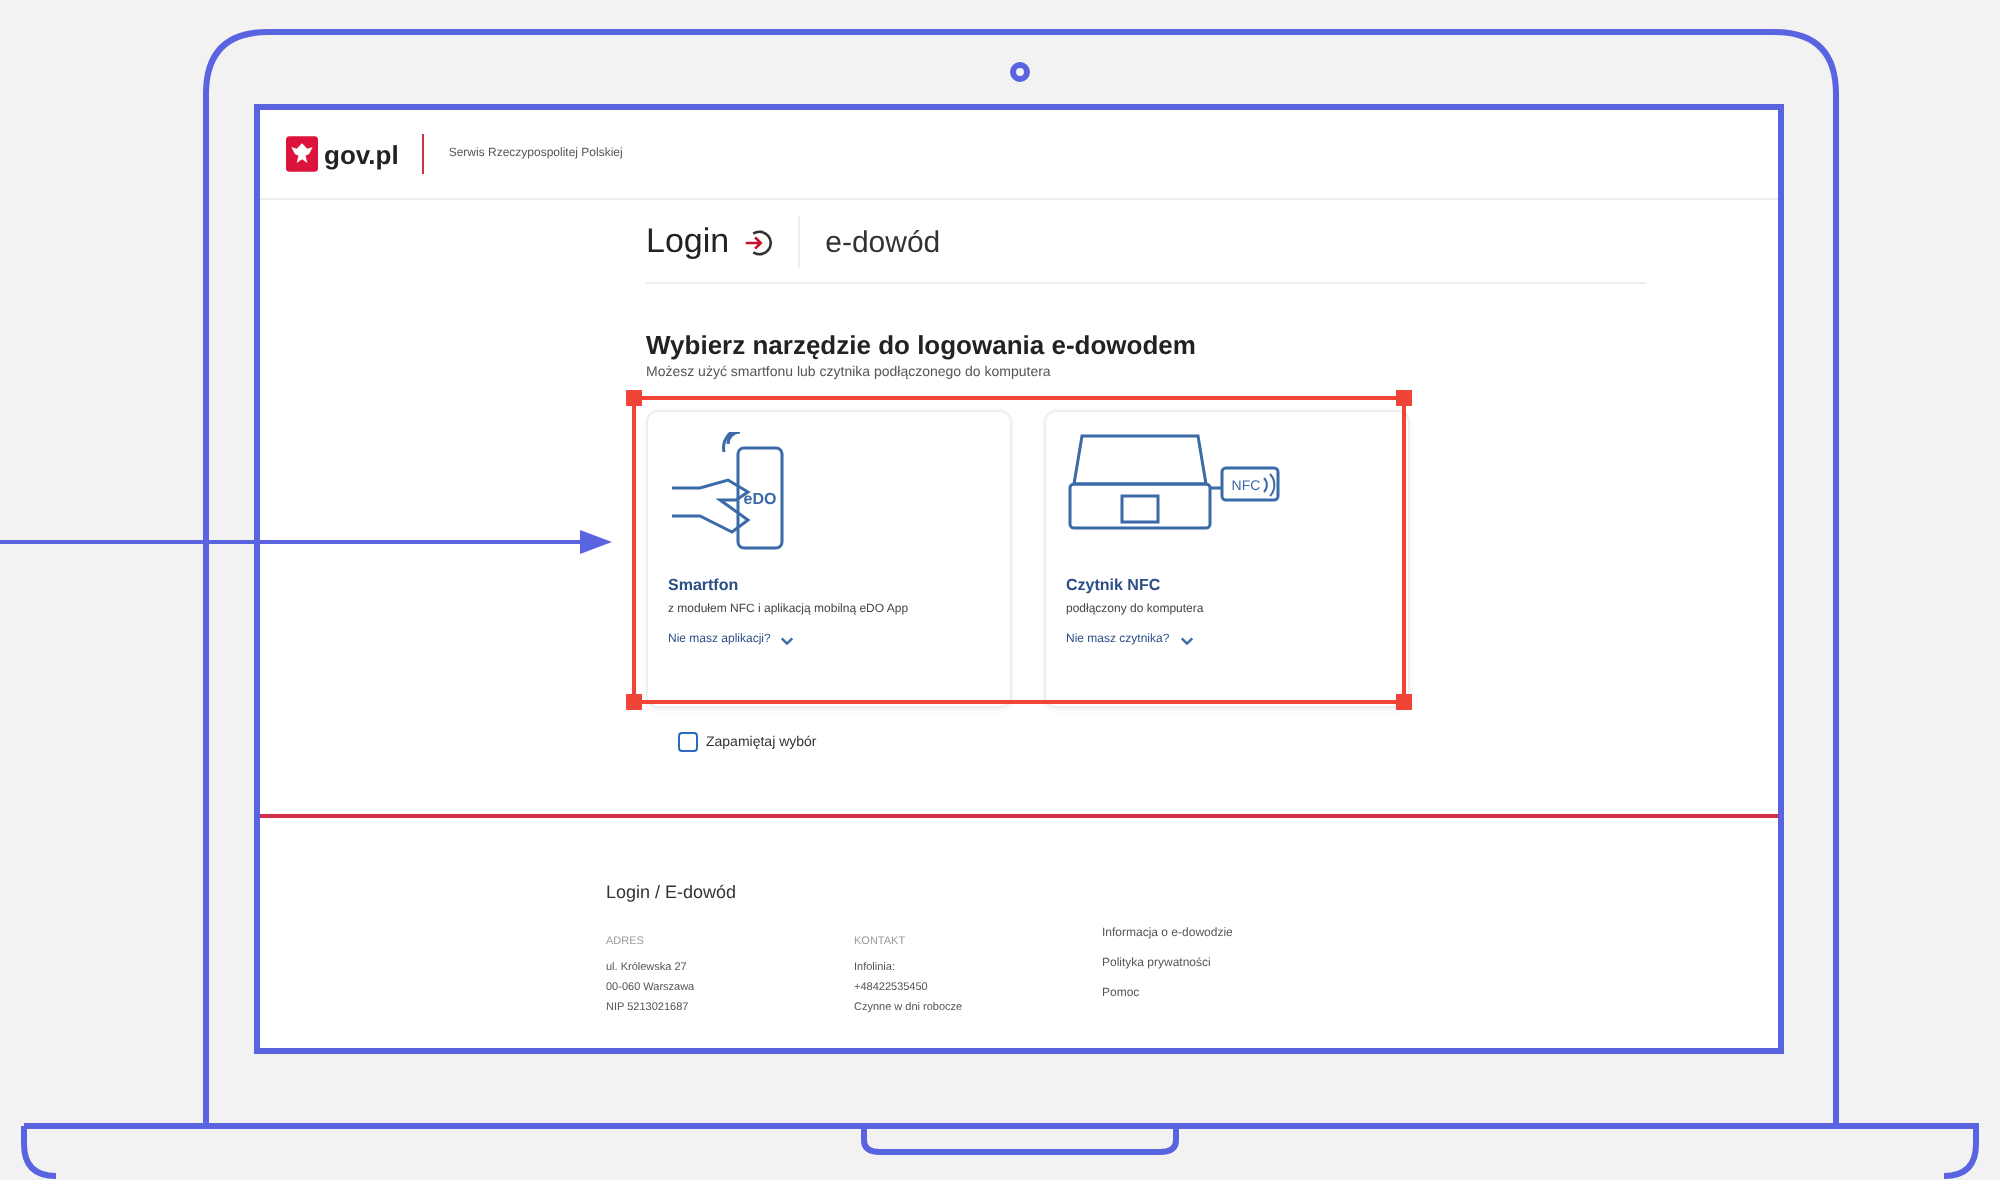  I want to click on section-heading: Wybierz narzędzie do logowania e-dowodem, so click(922, 345).